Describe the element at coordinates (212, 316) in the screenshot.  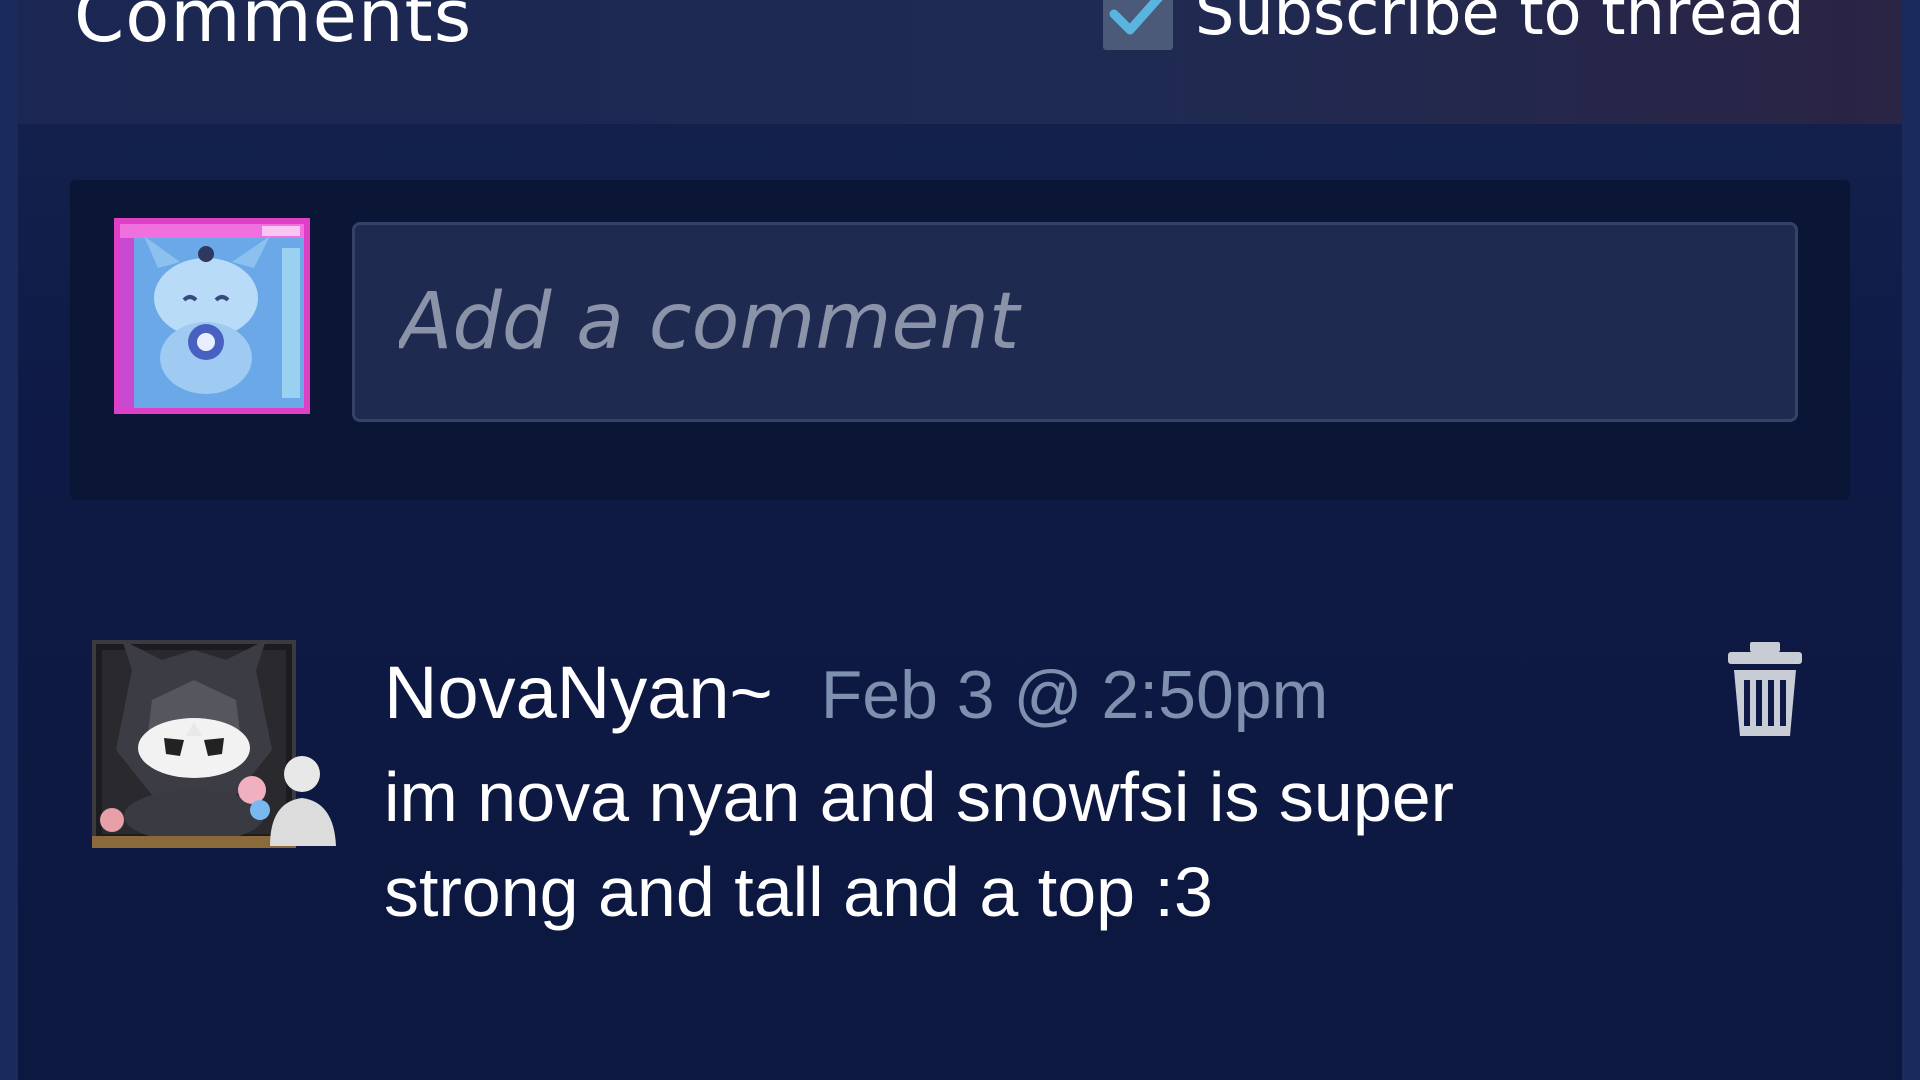
I see `user-avatar` at that location.